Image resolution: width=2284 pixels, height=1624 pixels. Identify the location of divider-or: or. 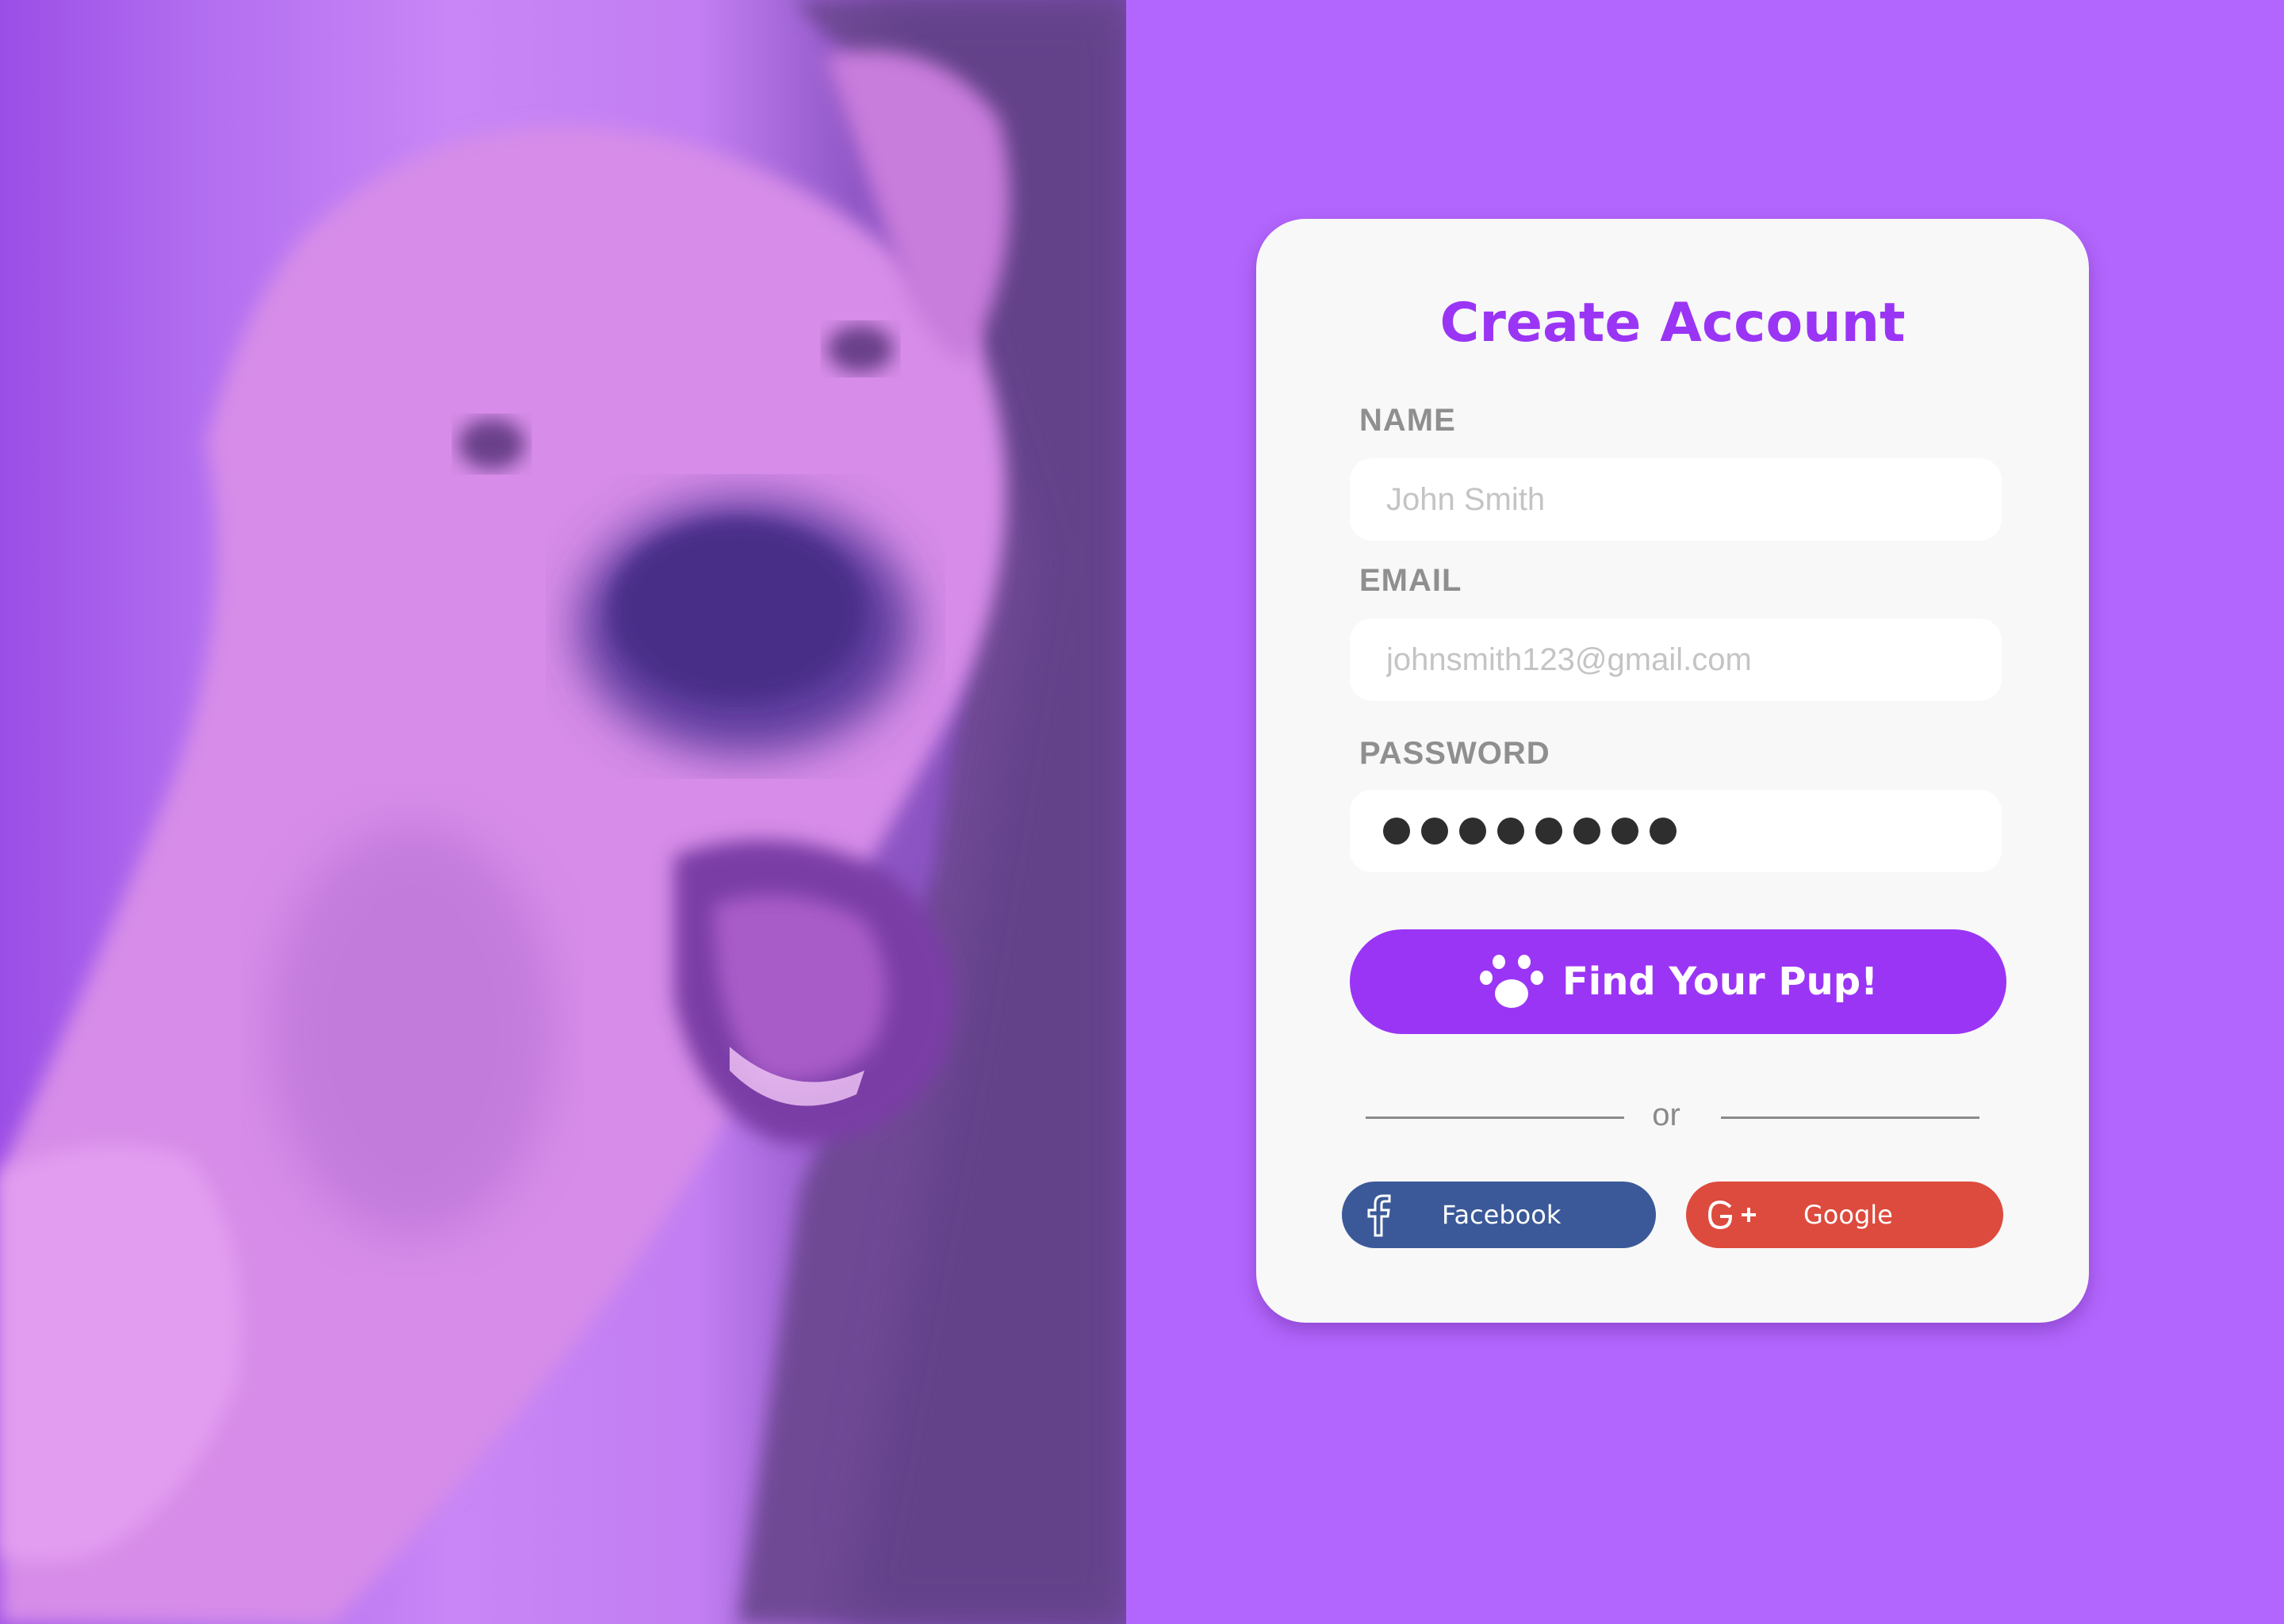
(1666, 1114).